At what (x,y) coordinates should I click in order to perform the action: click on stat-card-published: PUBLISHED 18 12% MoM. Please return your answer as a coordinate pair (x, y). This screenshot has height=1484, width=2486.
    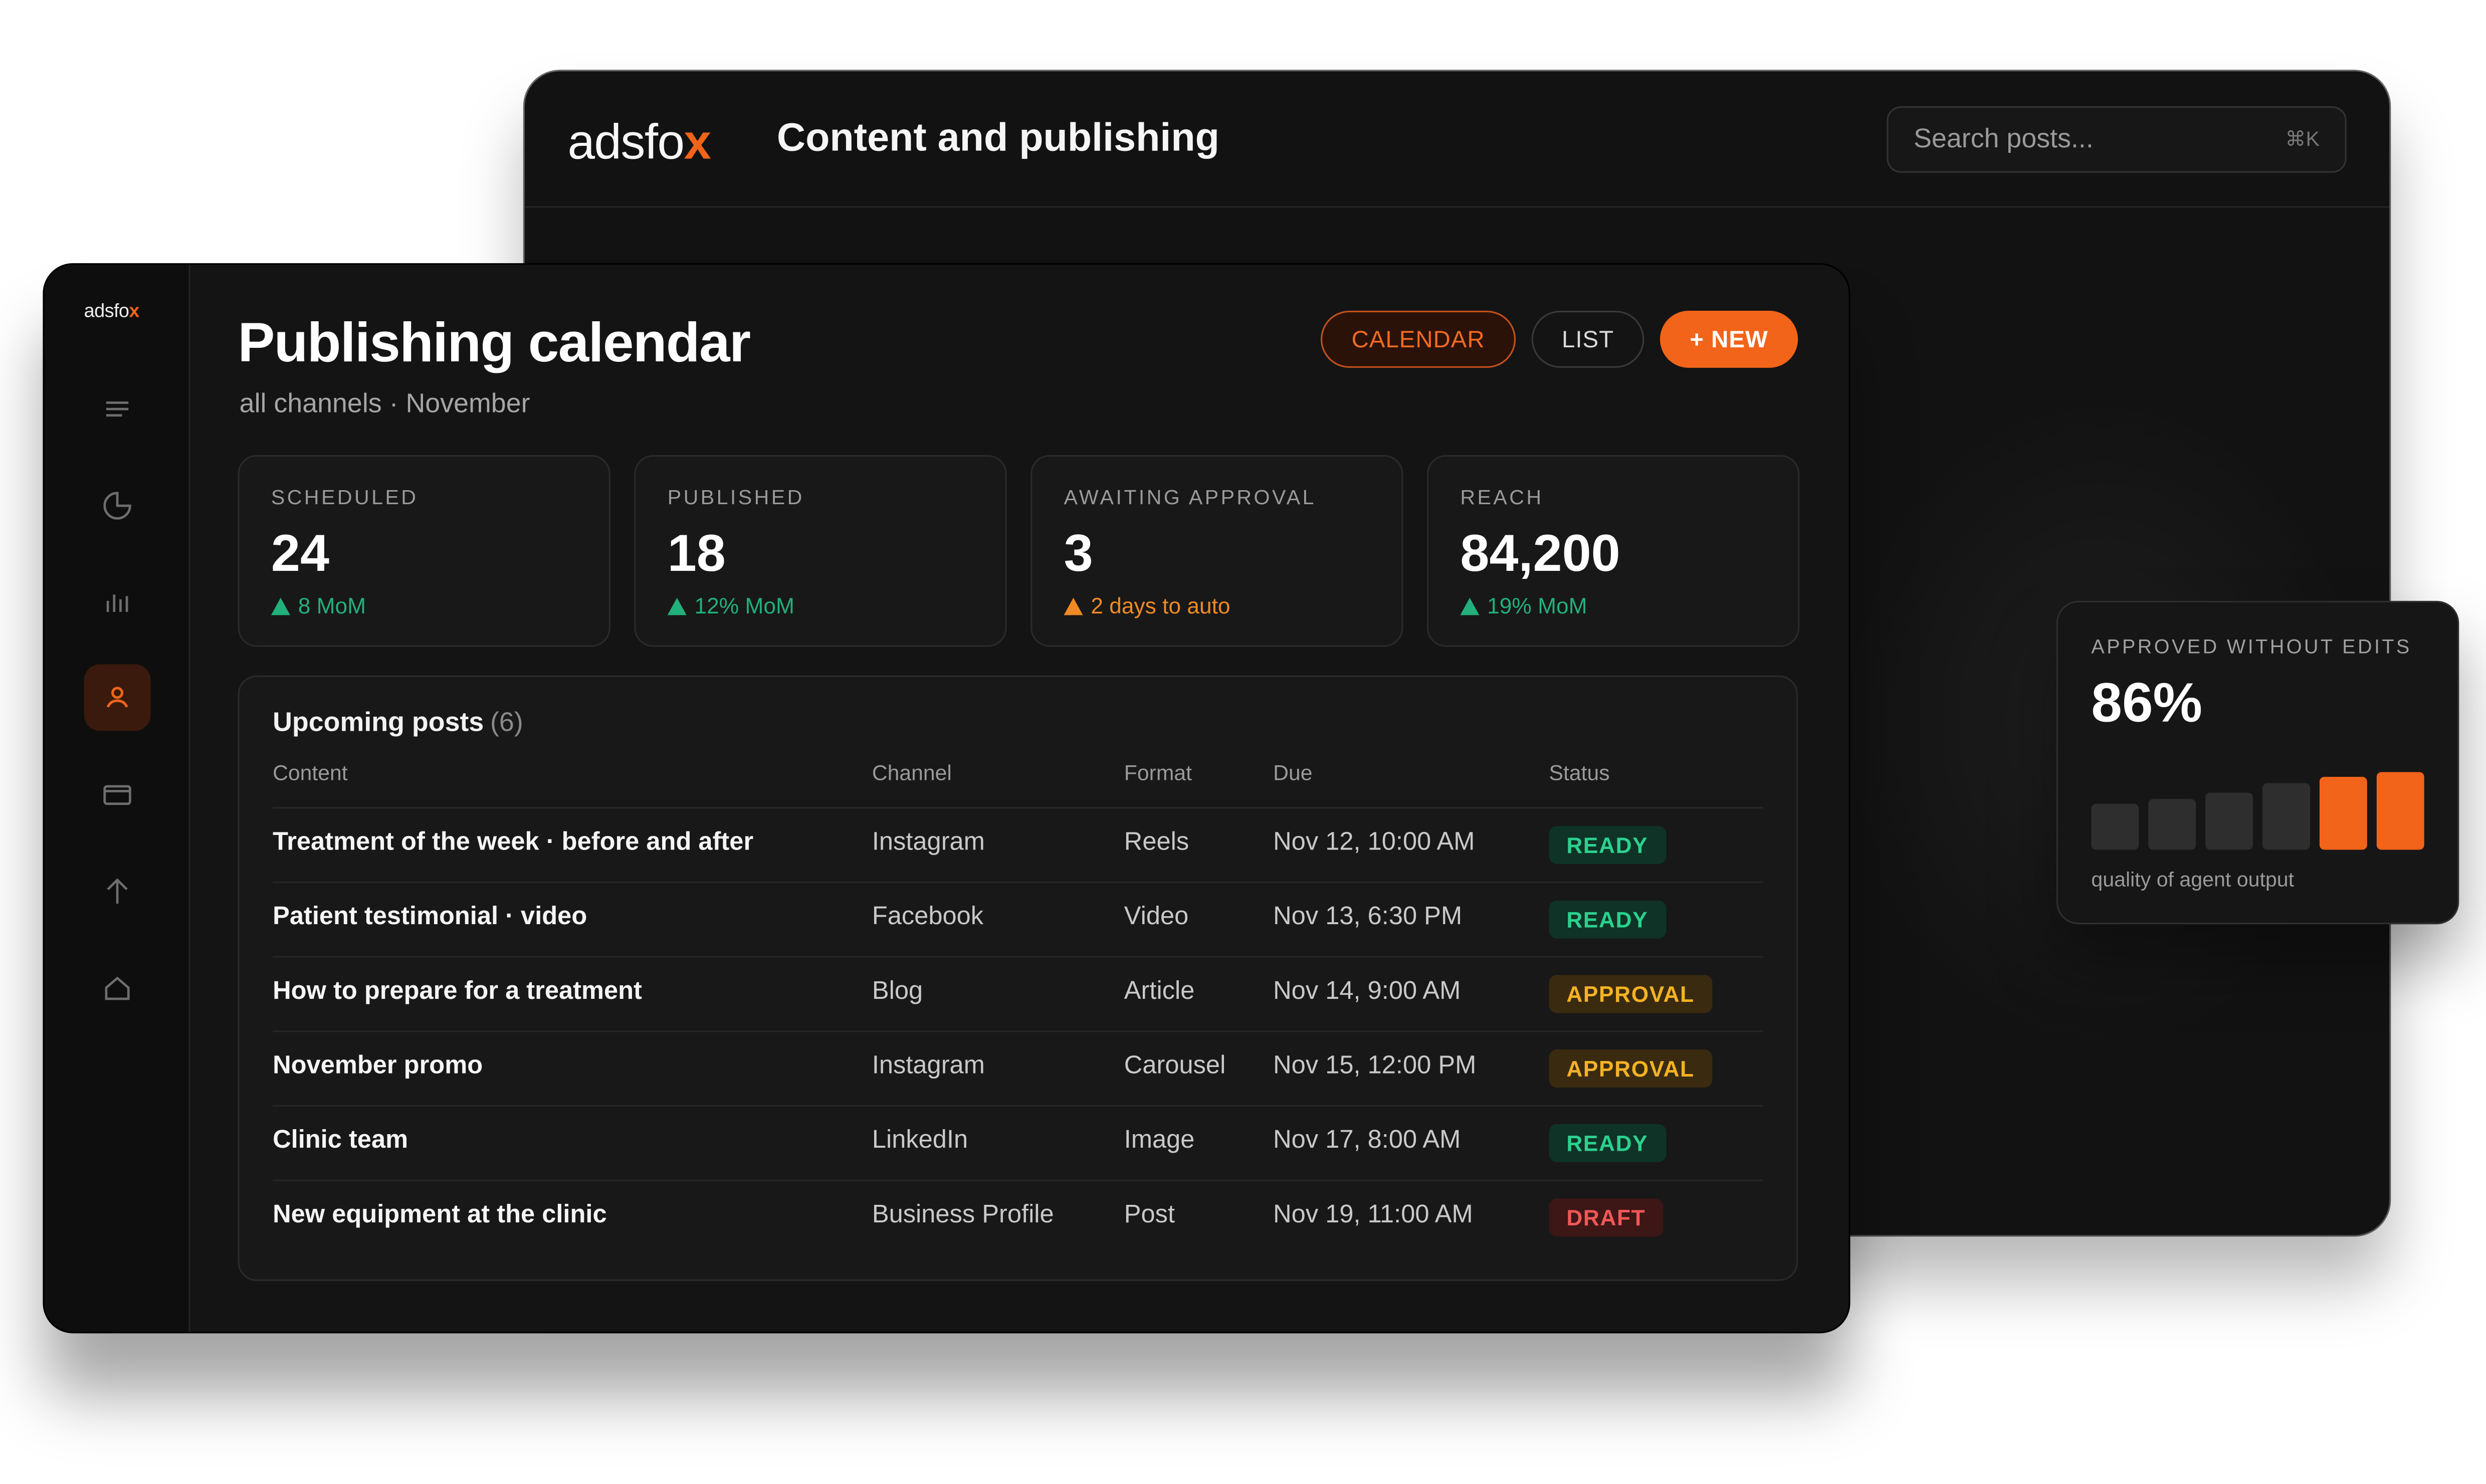
    Looking at the image, I should click on (820, 551).